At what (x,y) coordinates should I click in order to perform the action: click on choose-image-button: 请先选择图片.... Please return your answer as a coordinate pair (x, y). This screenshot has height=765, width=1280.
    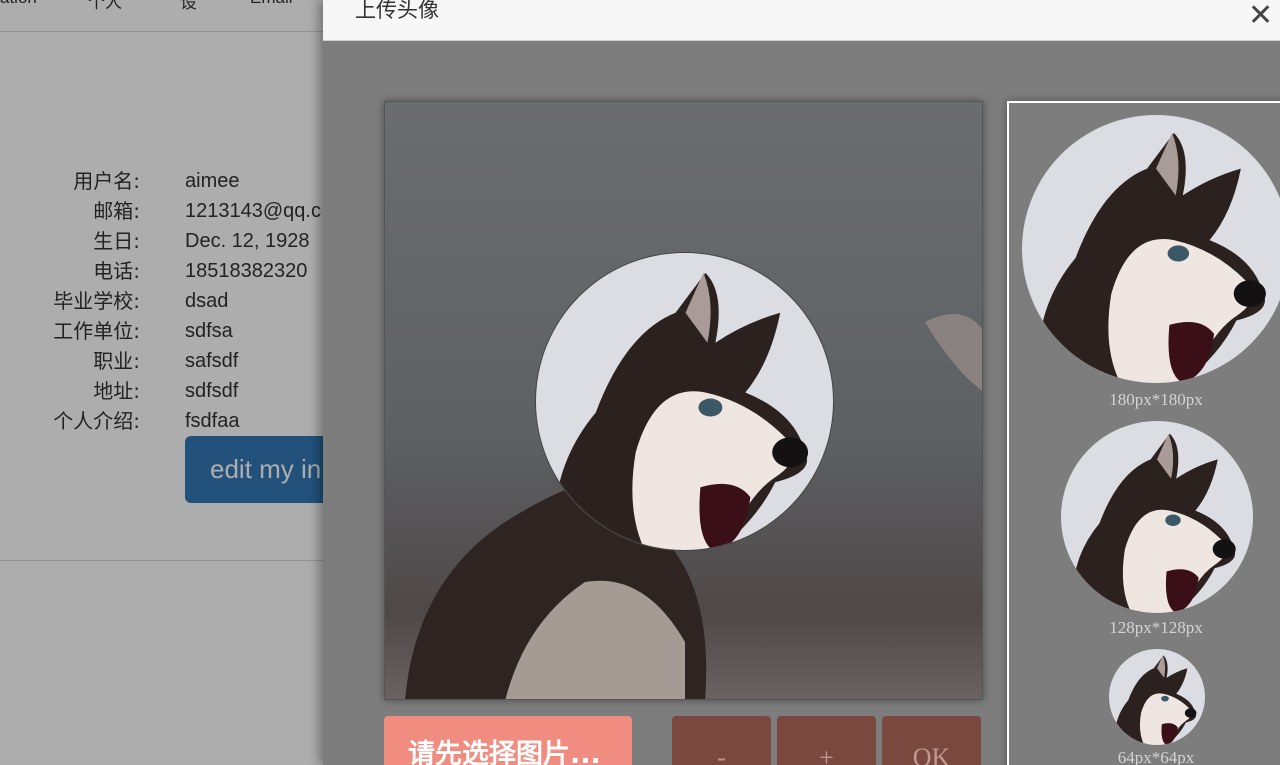
    Looking at the image, I should click on (508, 740).